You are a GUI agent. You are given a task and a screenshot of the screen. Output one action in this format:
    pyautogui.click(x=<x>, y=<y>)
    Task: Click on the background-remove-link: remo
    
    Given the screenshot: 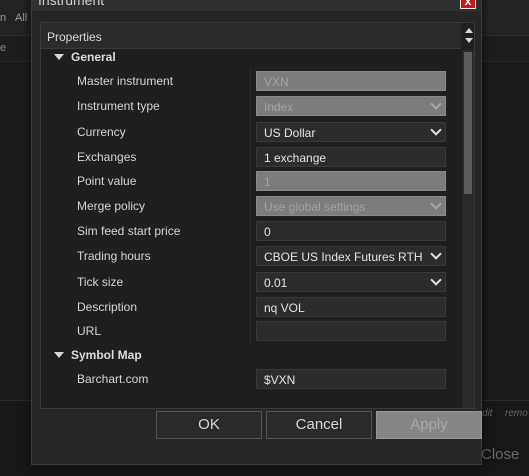 What is the action you would take?
    pyautogui.click(x=516, y=413)
    